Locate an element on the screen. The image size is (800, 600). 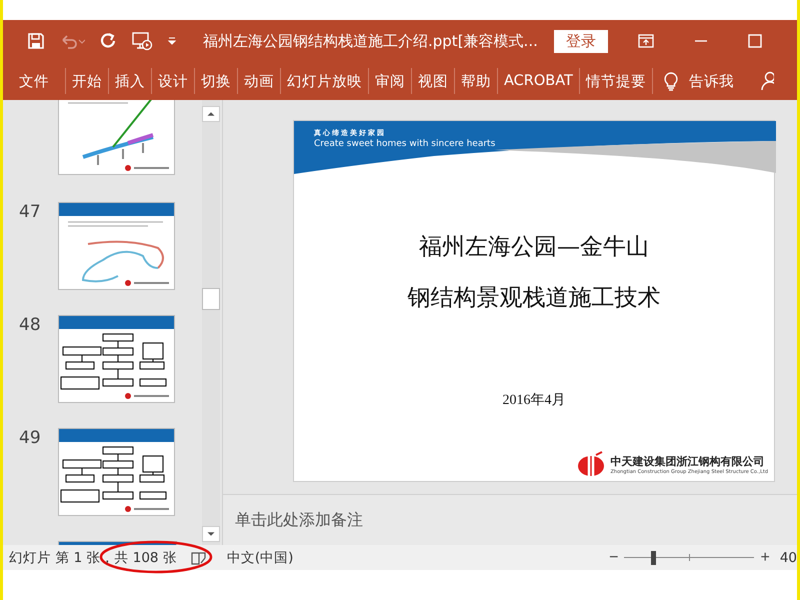
ribbon-tab: ACROBAT is located at coordinates (538, 81).